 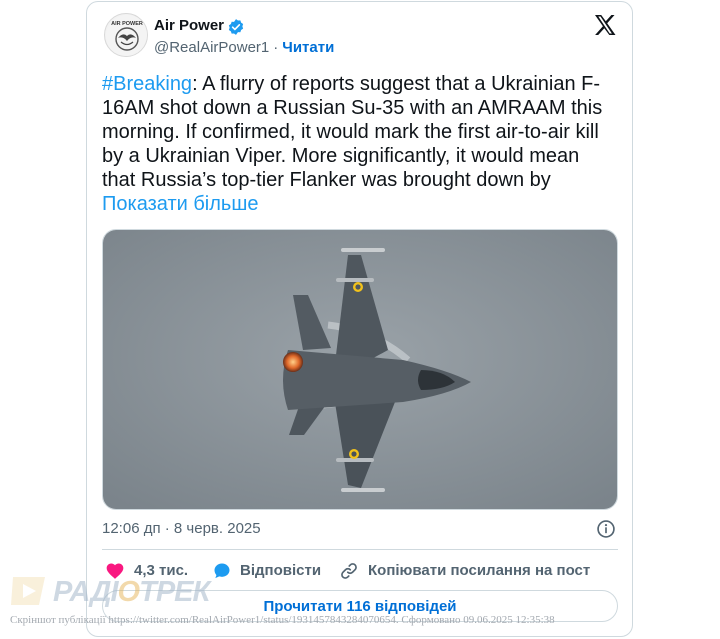 What do you see at coordinates (281, 570) in the screenshot?
I see `reply-label: Відповісти` at bounding box center [281, 570].